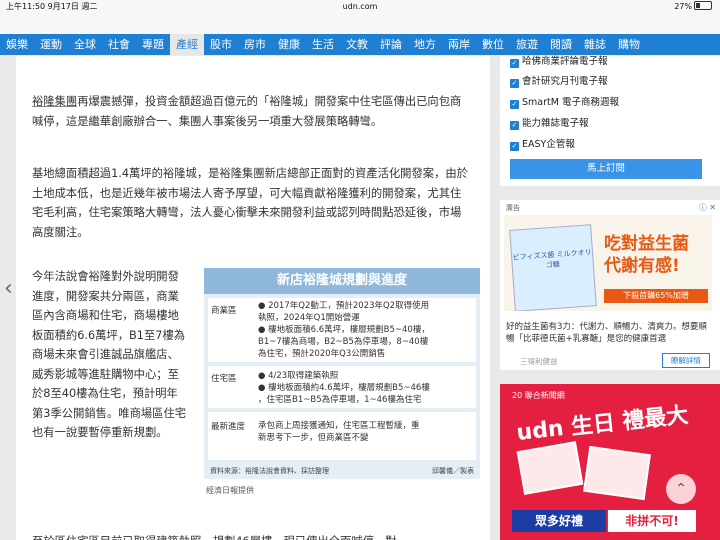 Image resolution: width=720 pixels, height=540 pixels. What do you see at coordinates (542, 143) in the screenshot?
I see `newsletter-option: ✓ EASY企管報` at bounding box center [542, 143].